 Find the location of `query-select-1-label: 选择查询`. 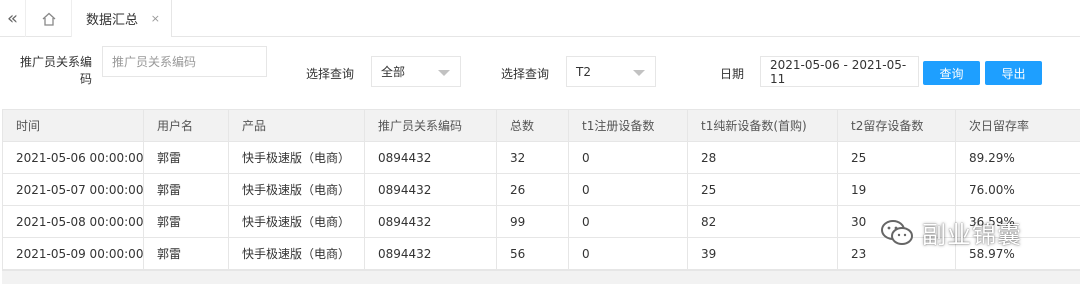

query-select-1-label: 选择查询 is located at coordinates (330, 74).